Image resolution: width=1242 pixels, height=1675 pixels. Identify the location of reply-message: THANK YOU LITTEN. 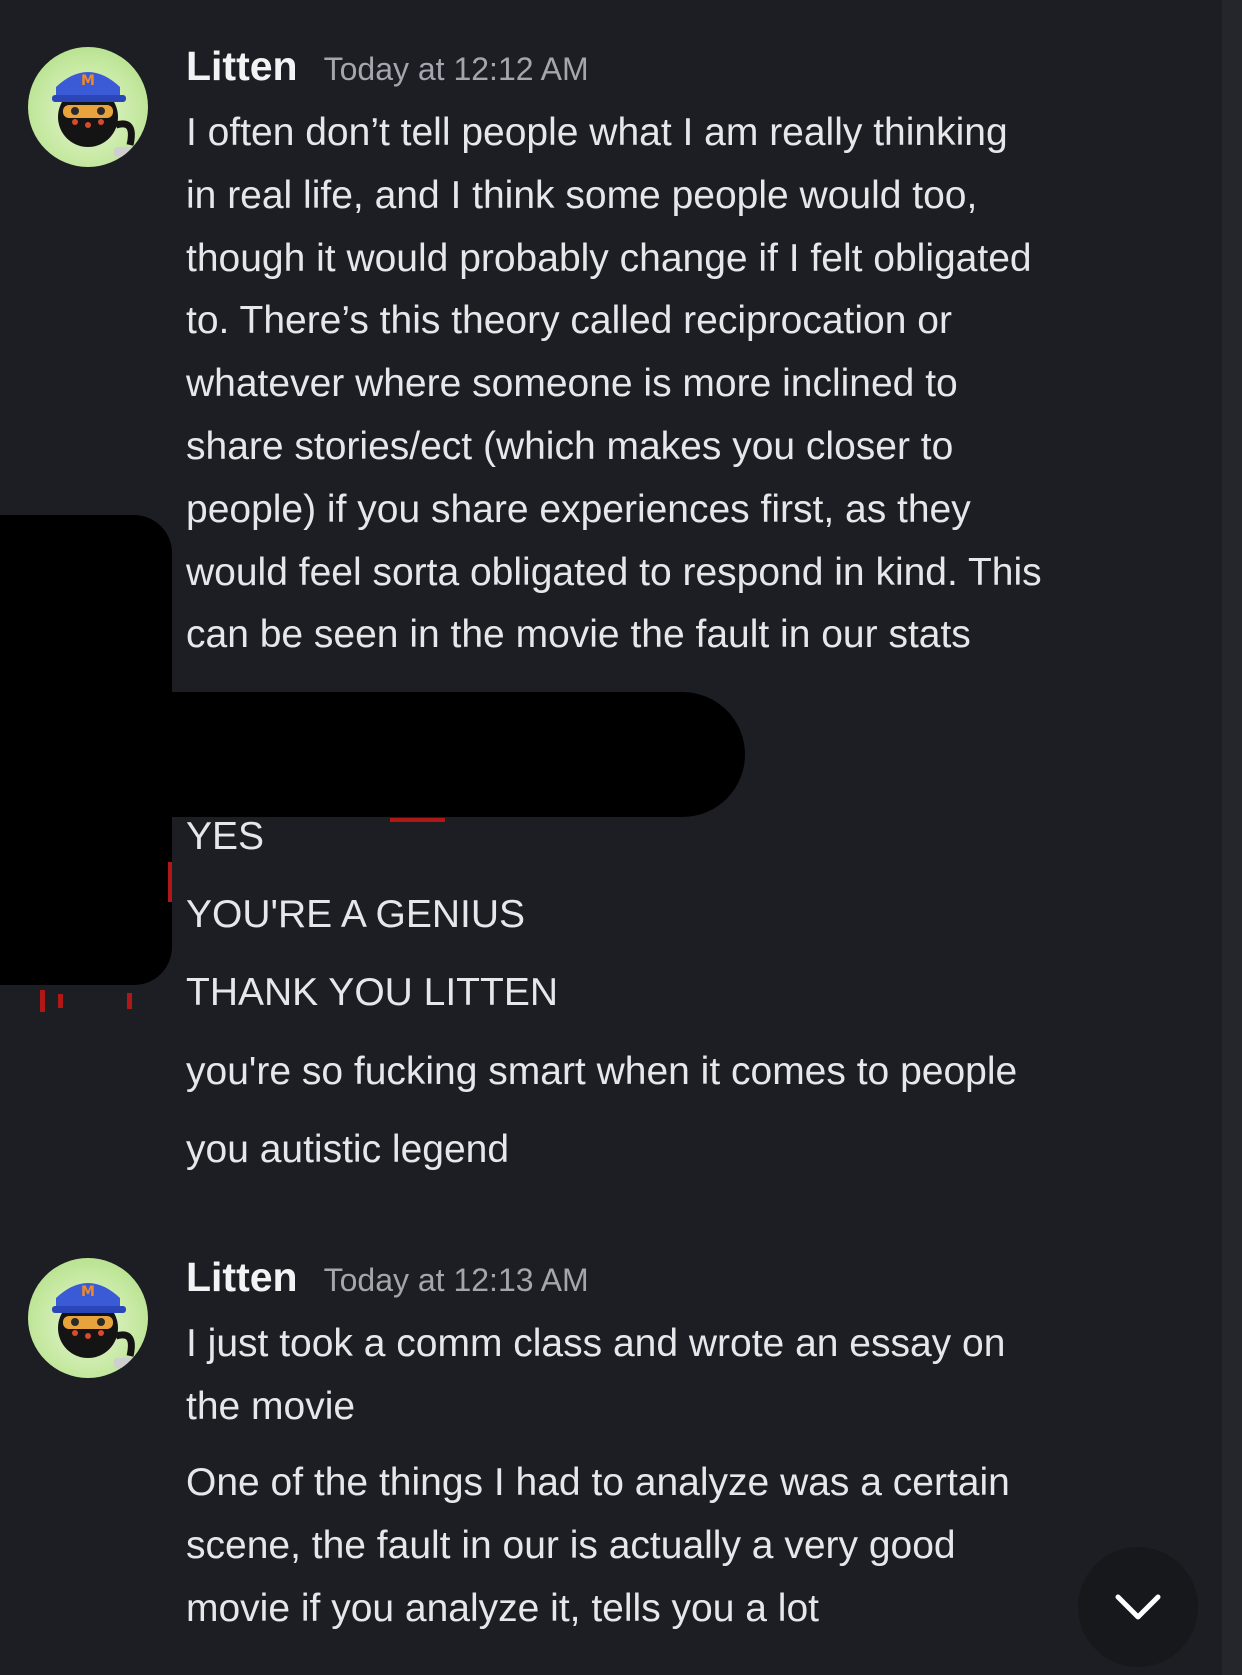
(372, 992).